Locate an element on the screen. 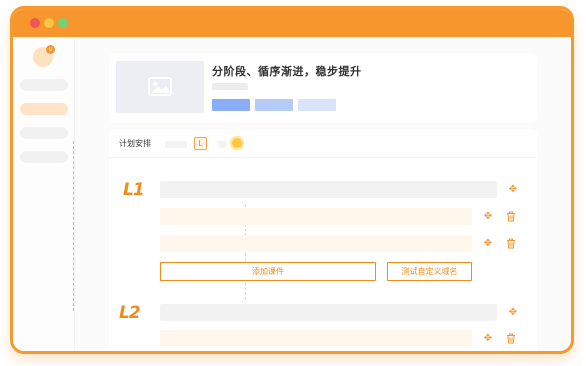  plan-option-placeholder is located at coordinates (222, 144).